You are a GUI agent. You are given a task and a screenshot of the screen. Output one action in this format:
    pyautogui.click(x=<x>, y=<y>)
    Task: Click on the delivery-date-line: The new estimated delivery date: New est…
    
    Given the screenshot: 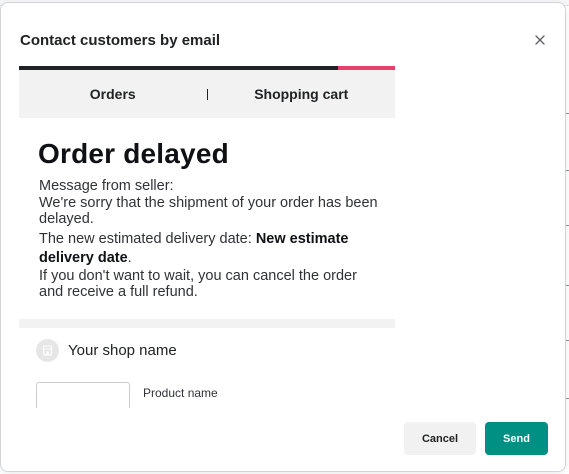 What is the action you would take?
    pyautogui.click(x=211, y=249)
    